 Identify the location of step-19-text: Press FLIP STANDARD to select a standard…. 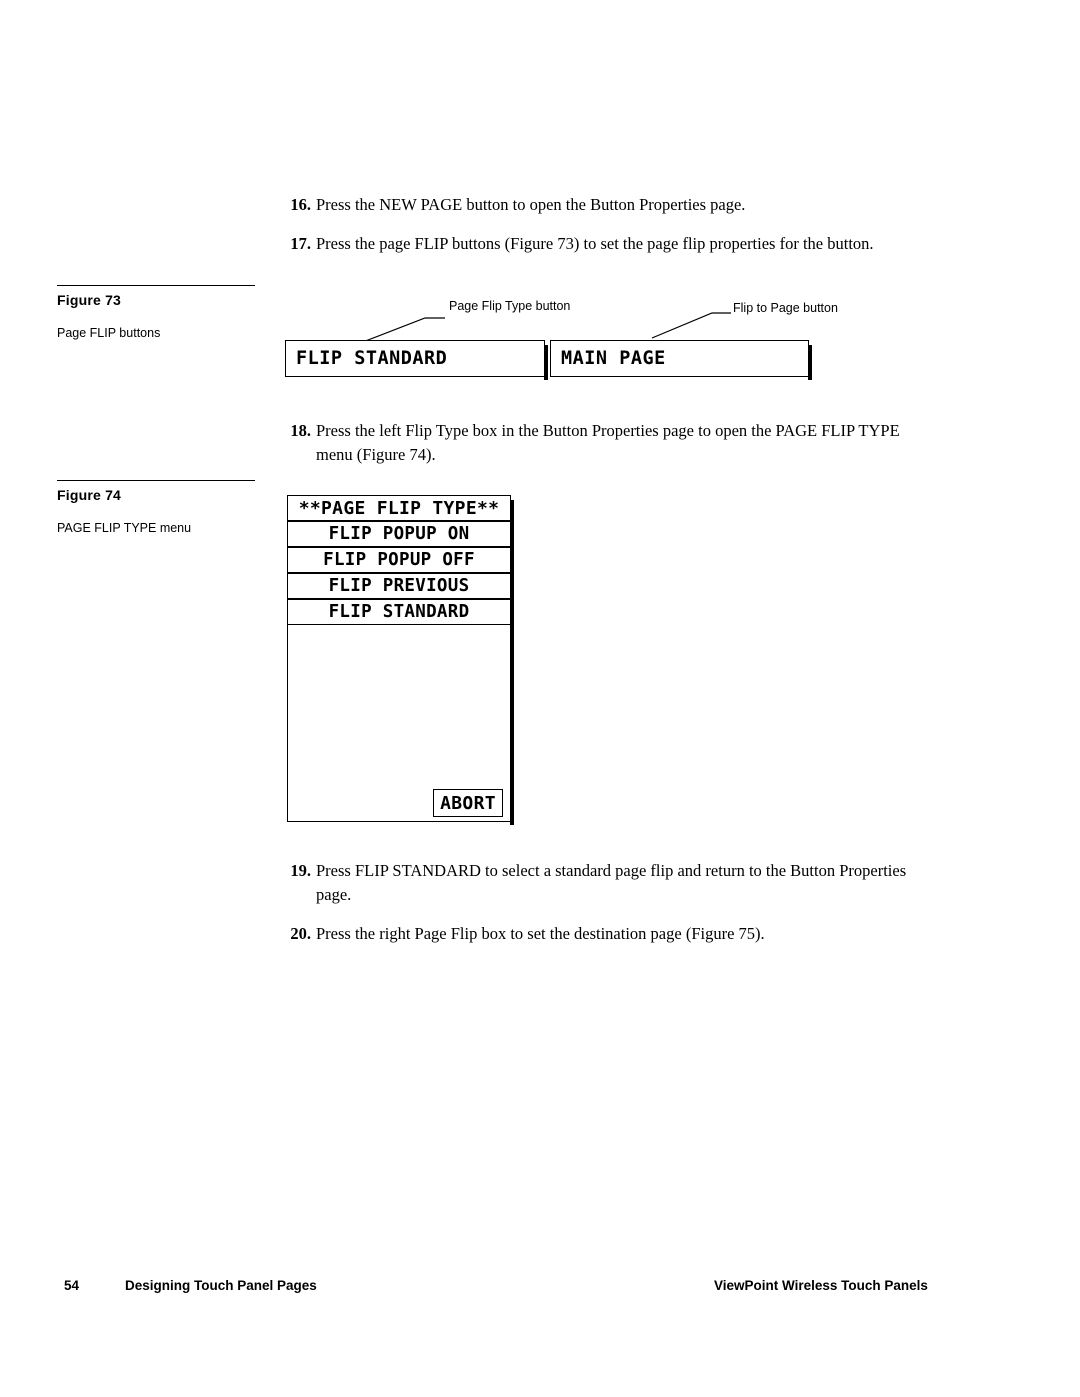
(611, 882).